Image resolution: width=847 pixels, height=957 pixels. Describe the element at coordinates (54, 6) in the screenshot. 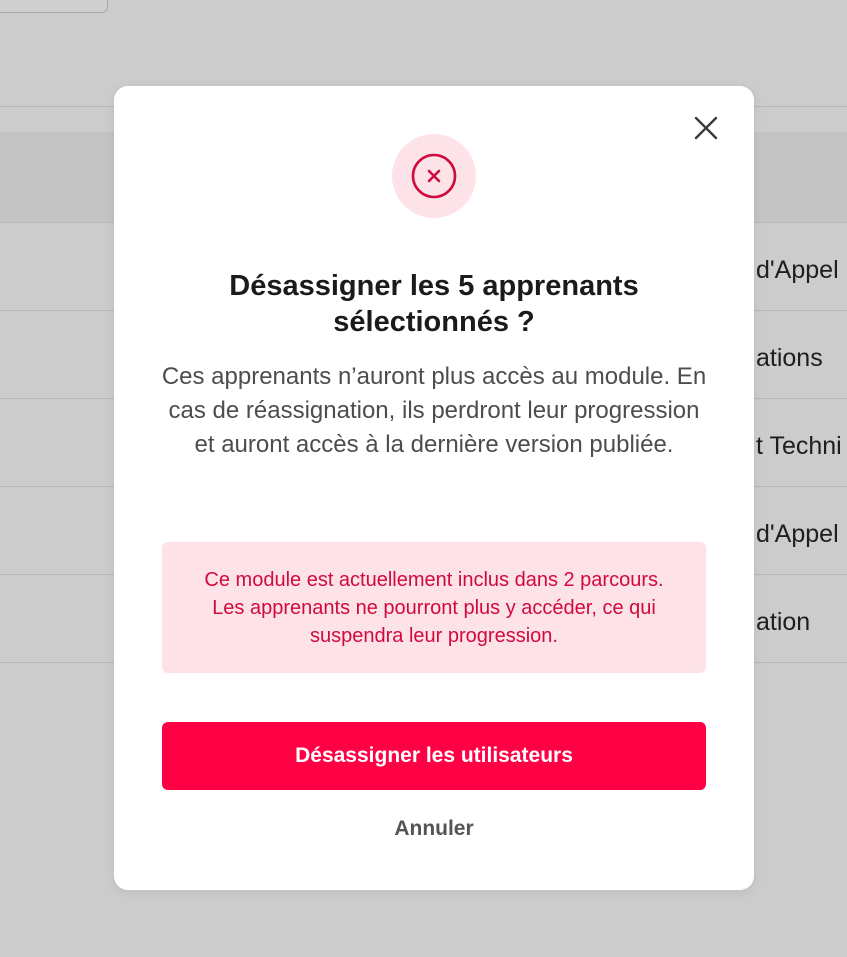

I see `background-input-box` at that location.